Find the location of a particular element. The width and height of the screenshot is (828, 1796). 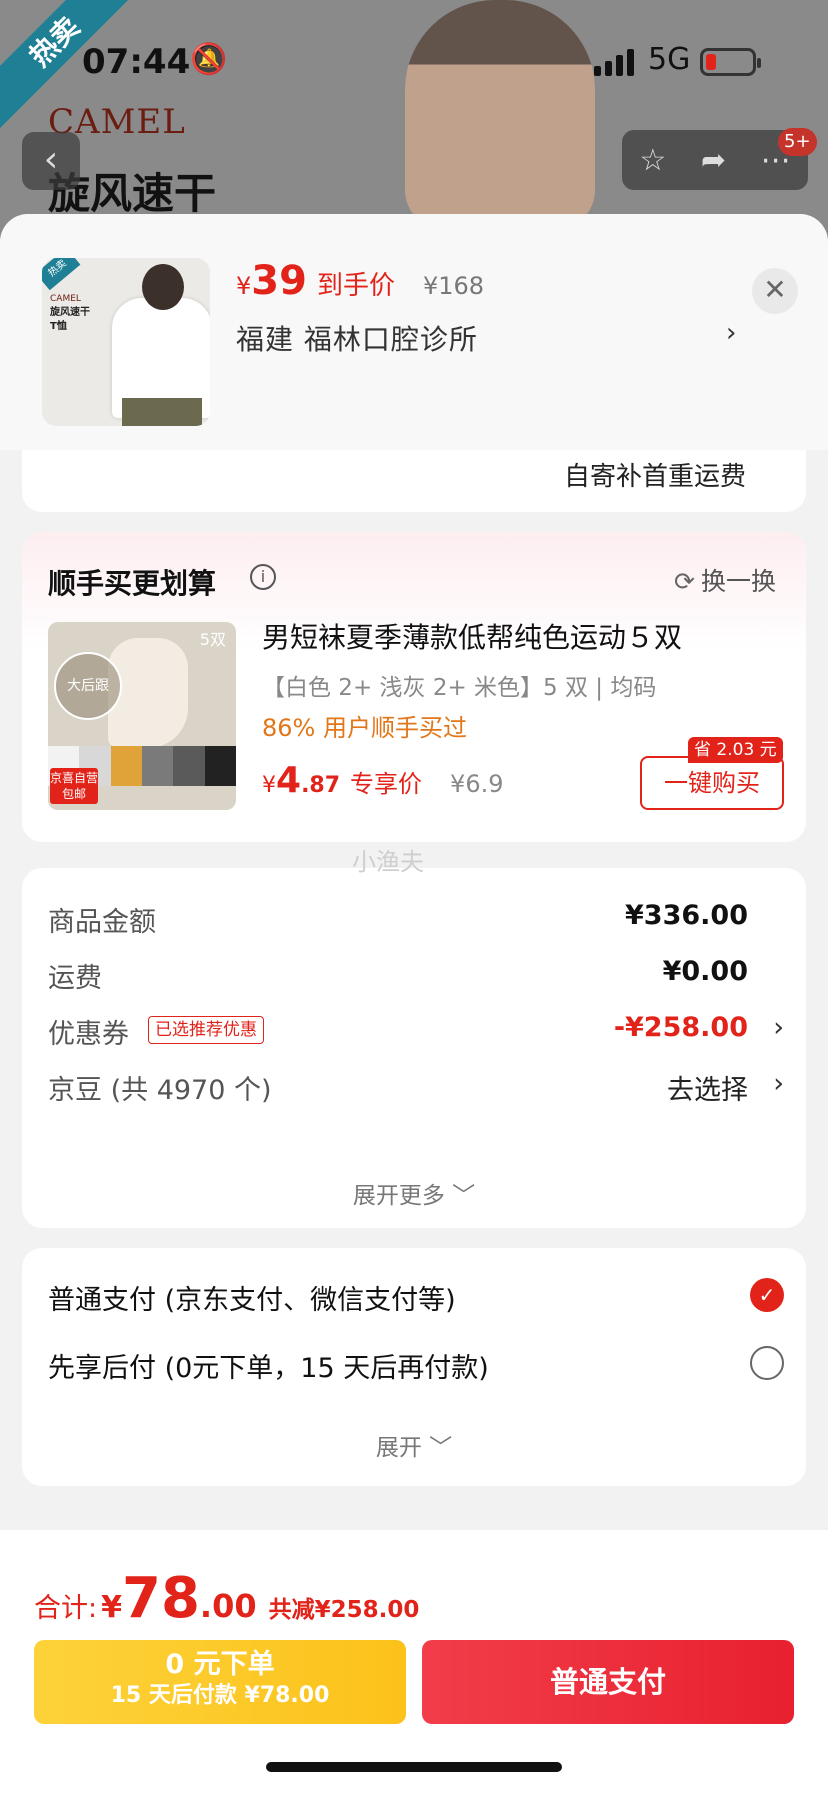

share-icon: ➦ is located at coordinates (713, 160).